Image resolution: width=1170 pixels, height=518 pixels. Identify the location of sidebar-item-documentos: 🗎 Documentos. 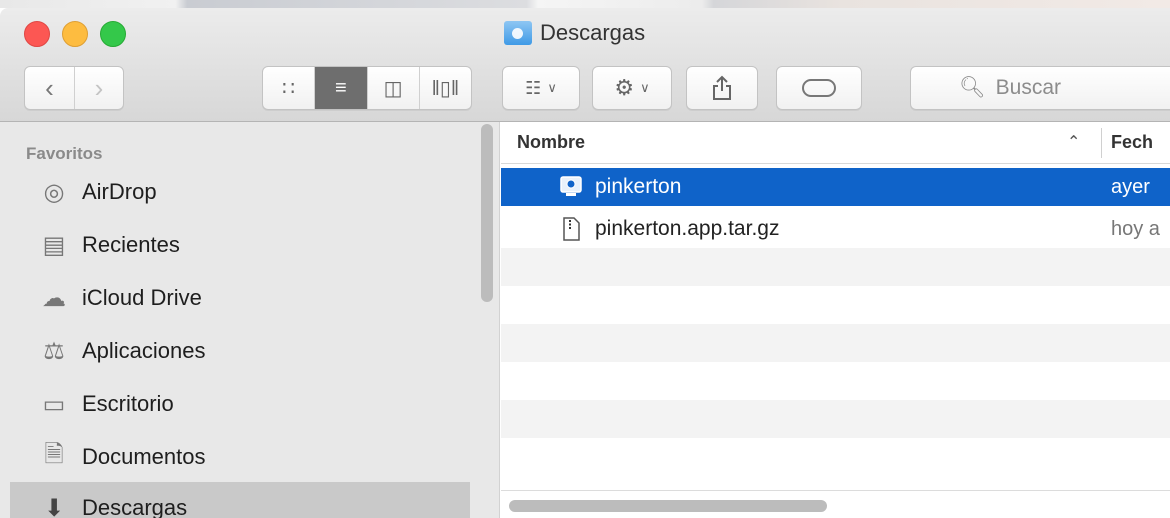
(240, 457).